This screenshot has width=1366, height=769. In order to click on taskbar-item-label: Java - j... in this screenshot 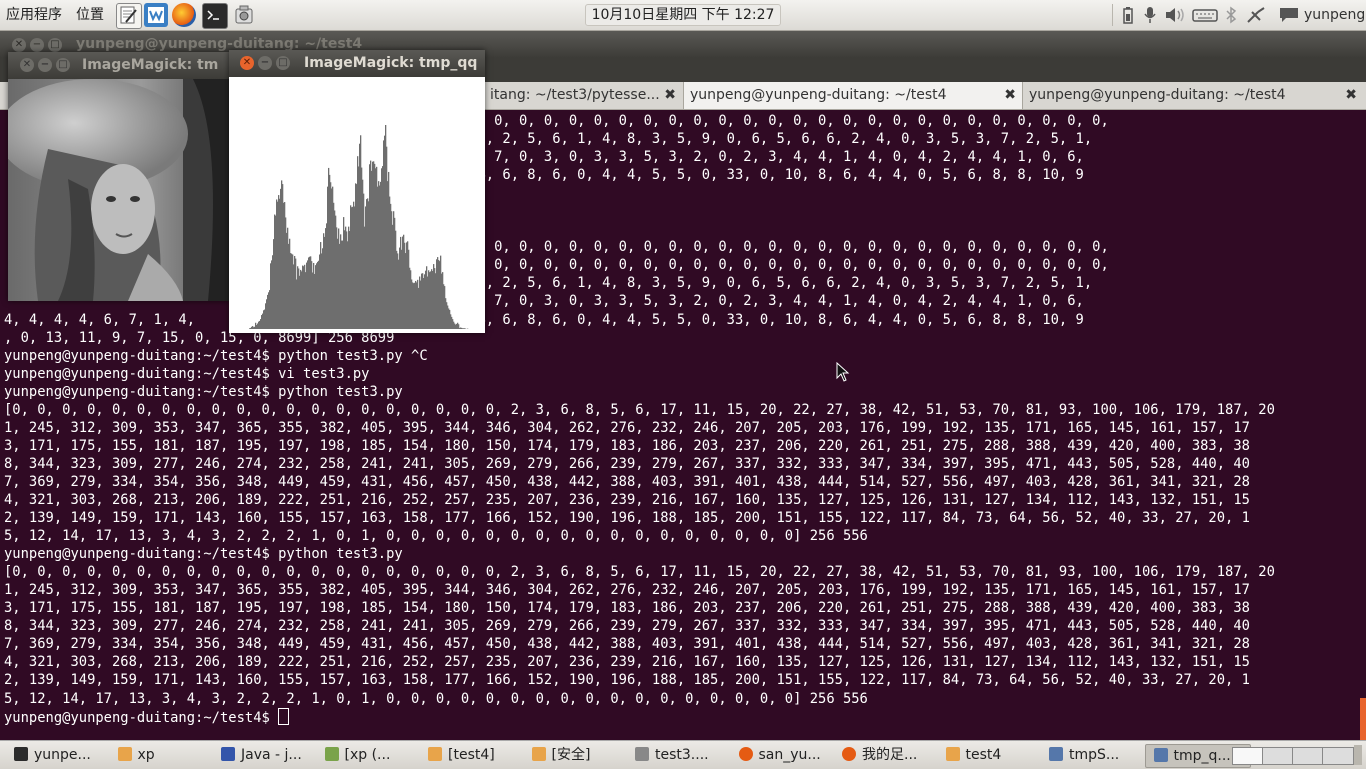, I will do `click(271, 755)`.